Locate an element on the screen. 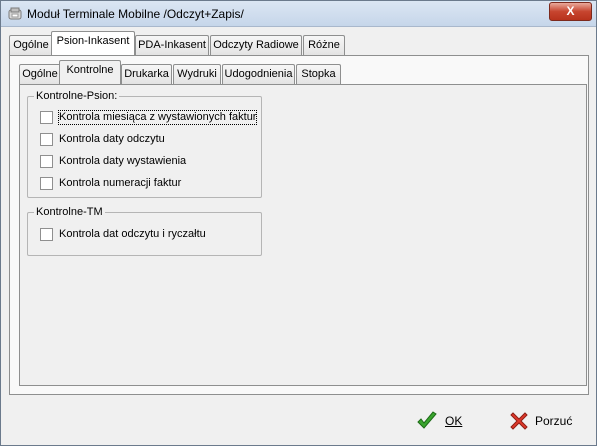  app-icon is located at coordinates (15, 13).